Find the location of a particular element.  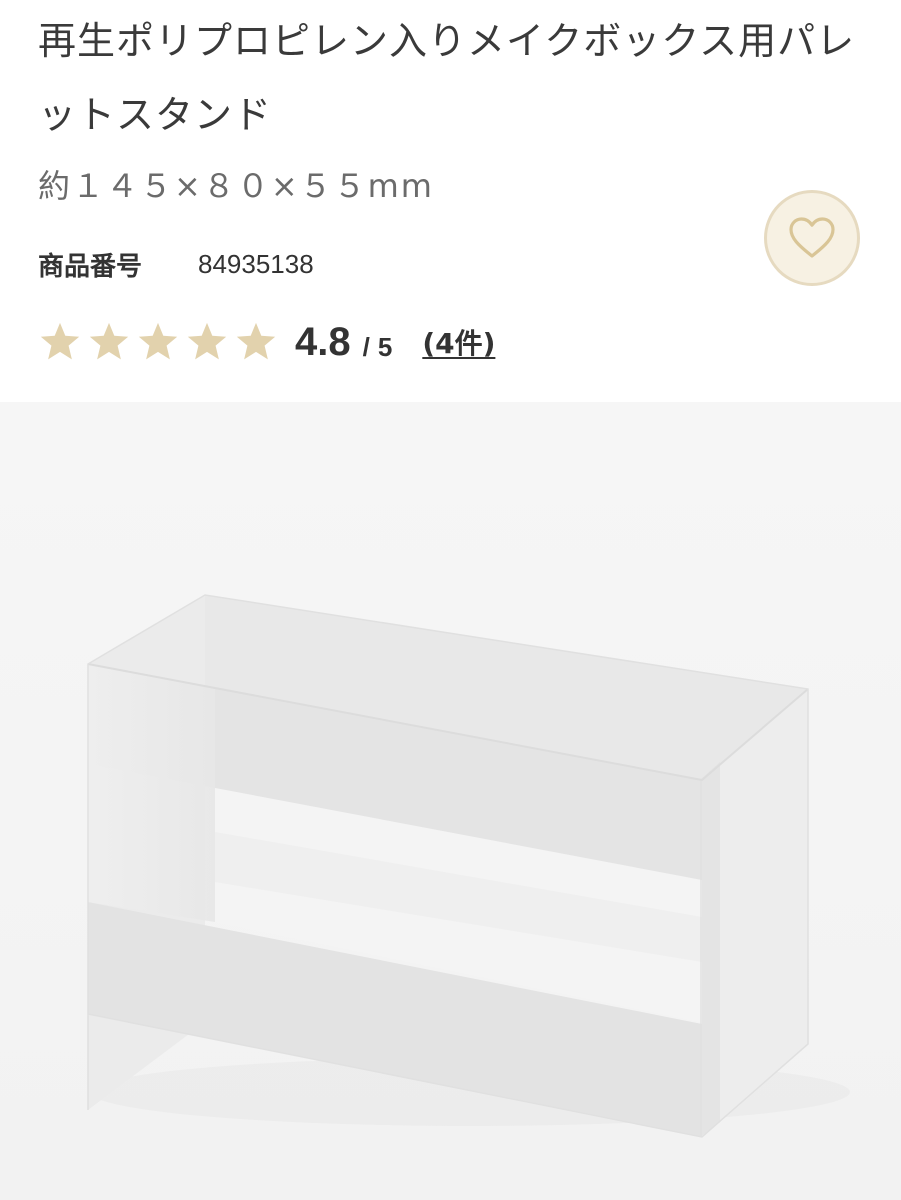

rating-row: 4.8 / 5 (4件) is located at coordinates (266, 342).